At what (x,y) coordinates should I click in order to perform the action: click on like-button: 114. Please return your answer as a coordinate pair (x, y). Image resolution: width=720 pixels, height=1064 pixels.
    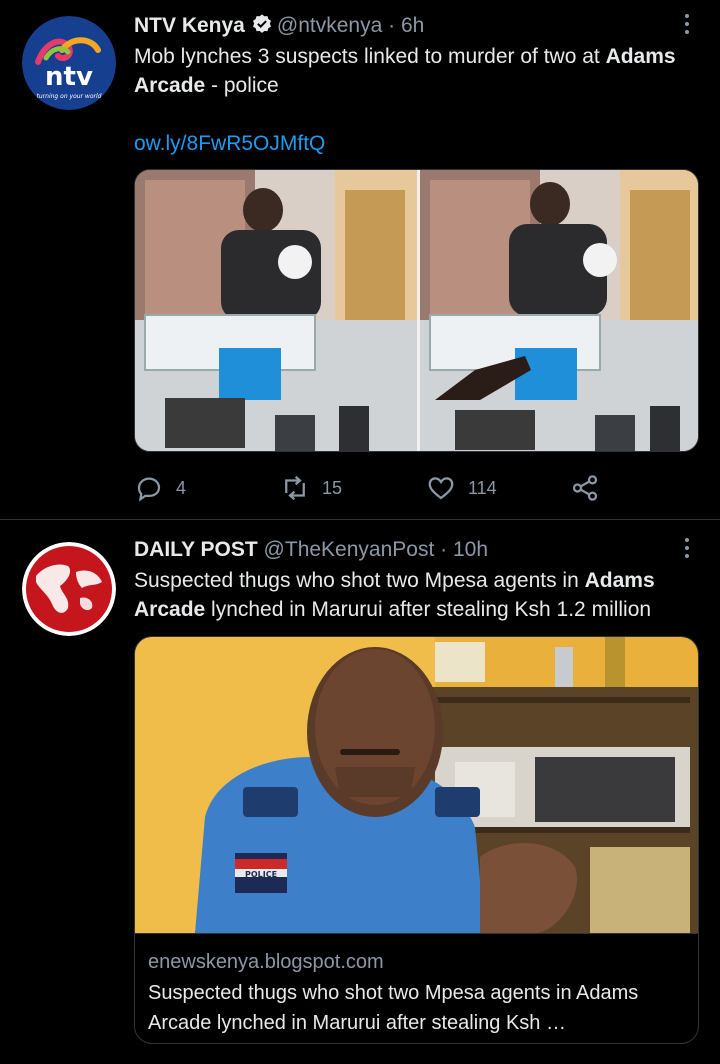
    Looking at the image, I should click on (461, 488).